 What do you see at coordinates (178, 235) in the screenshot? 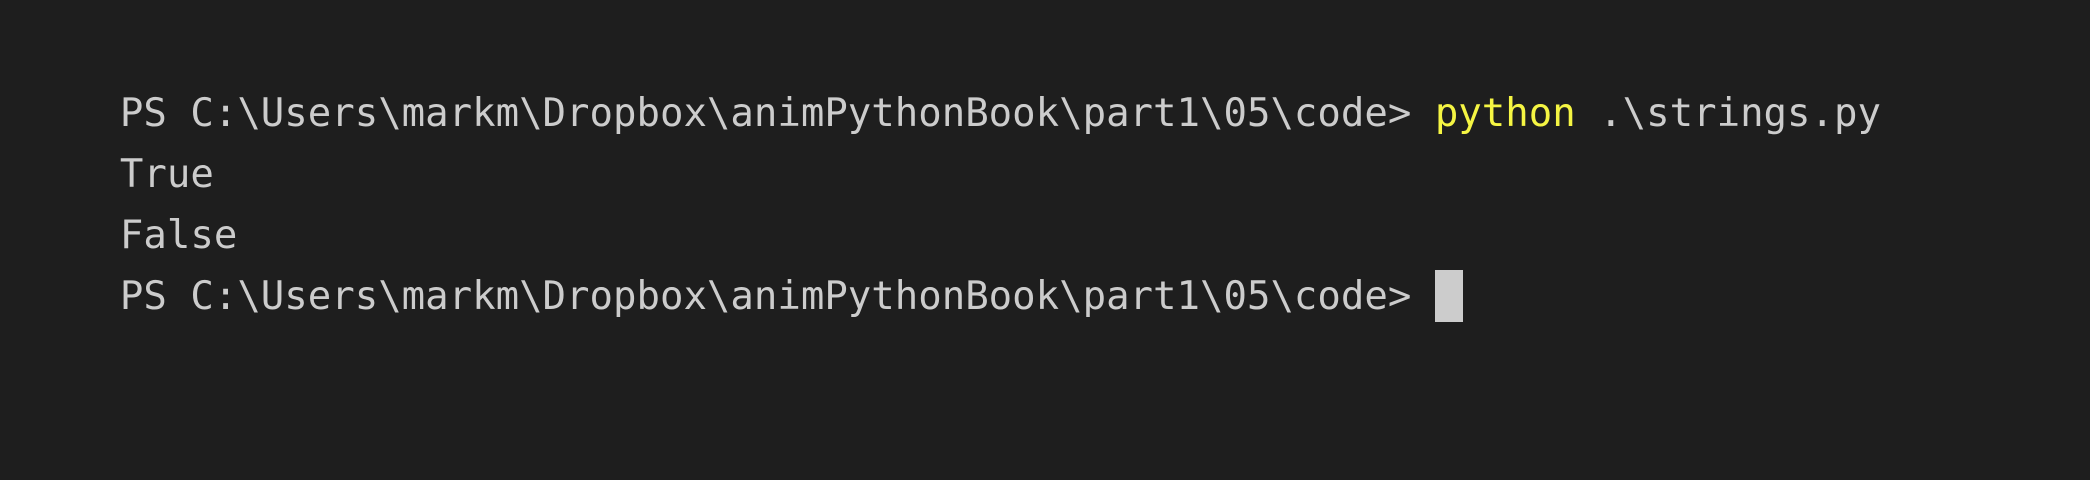
I see `output-text: False` at bounding box center [178, 235].